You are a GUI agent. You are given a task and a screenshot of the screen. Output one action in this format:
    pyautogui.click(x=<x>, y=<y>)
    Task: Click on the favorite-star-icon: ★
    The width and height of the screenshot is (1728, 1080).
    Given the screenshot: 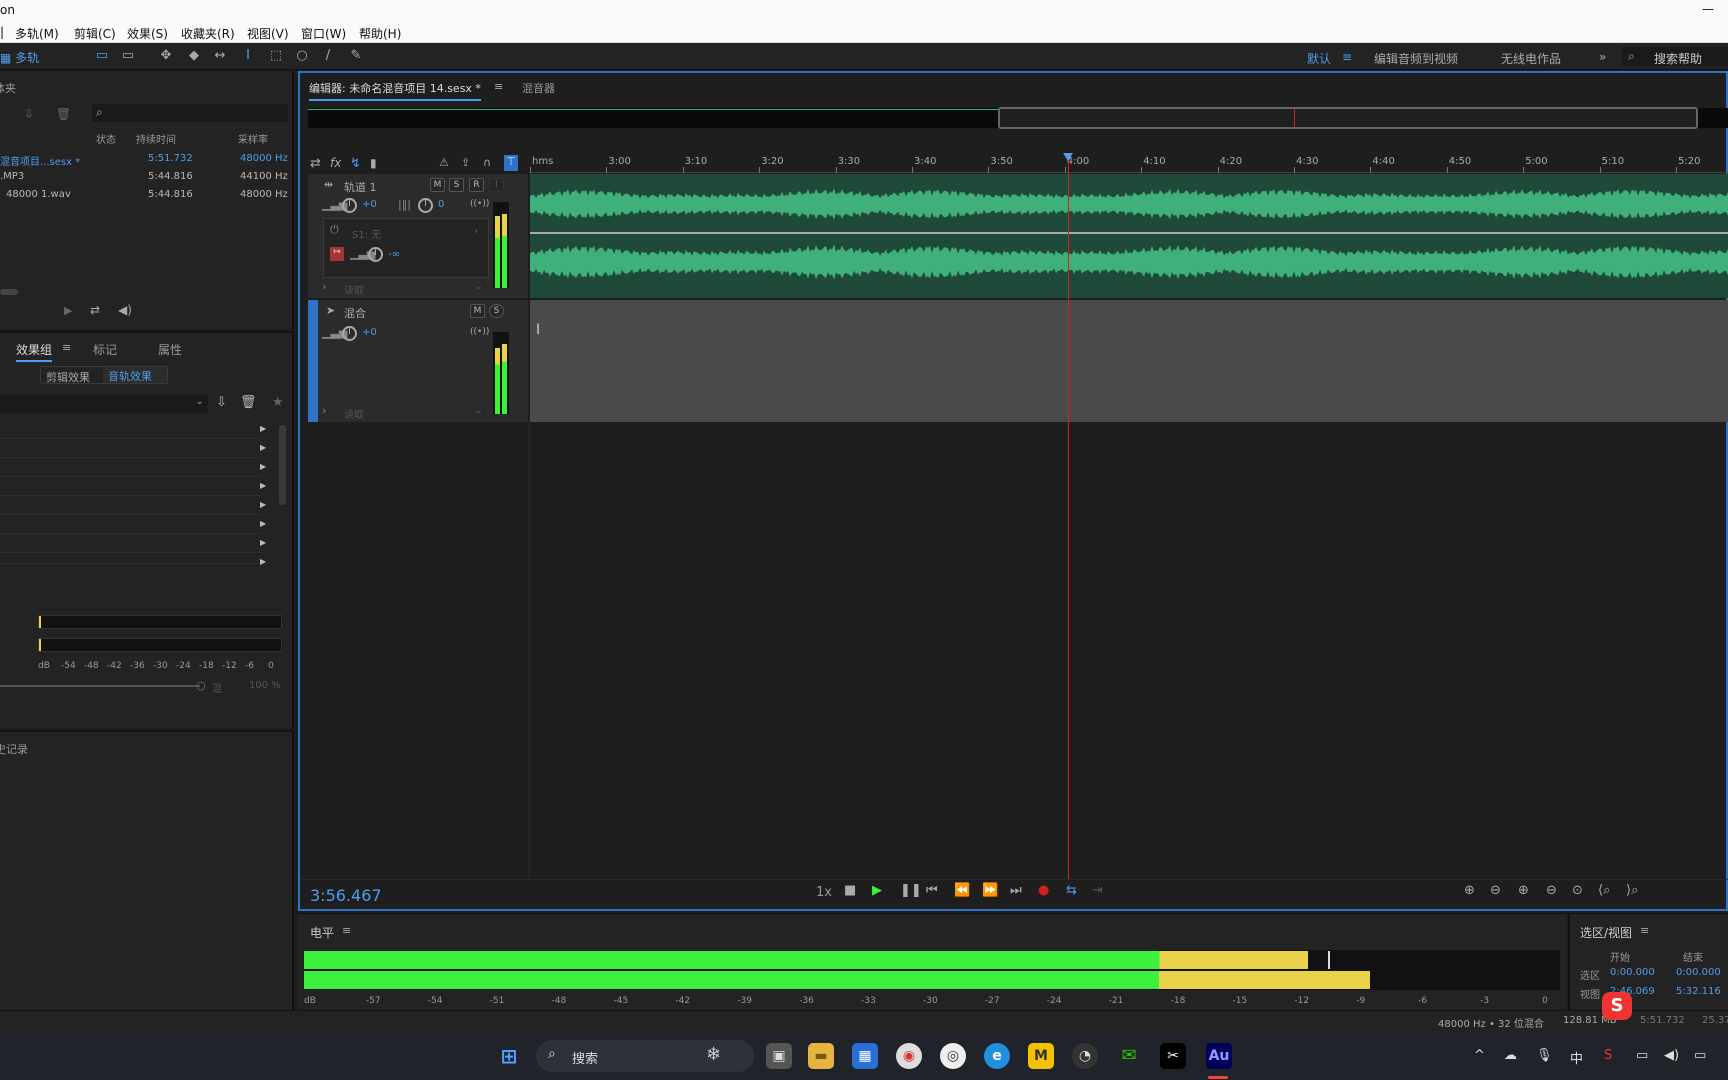 What is the action you would take?
    pyautogui.click(x=278, y=402)
    